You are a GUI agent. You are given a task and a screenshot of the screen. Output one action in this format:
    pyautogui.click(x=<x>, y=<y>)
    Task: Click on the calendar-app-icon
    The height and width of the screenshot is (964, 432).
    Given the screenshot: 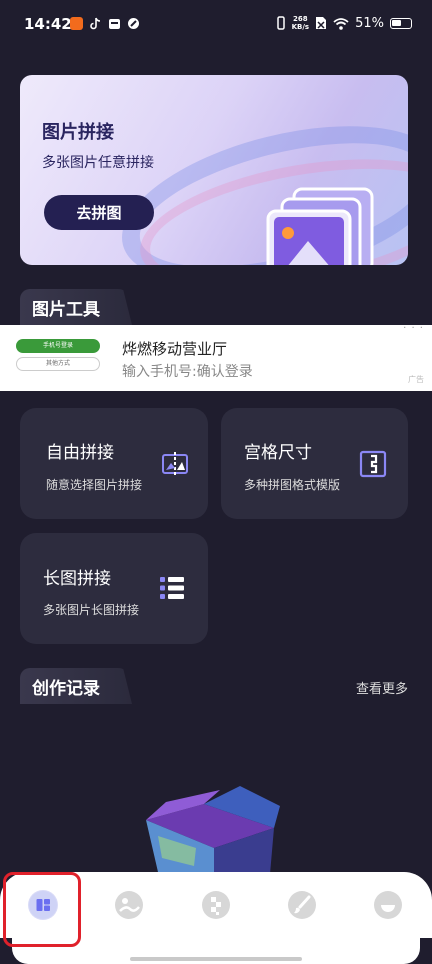 What is the action you would take?
    pyautogui.click(x=114, y=24)
    